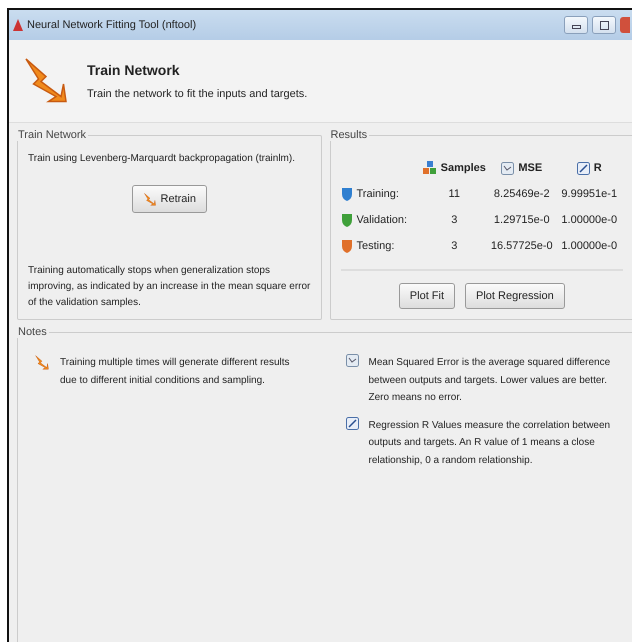 This screenshot has height=642, width=632. I want to click on panel-title: Results, so click(349, 135).